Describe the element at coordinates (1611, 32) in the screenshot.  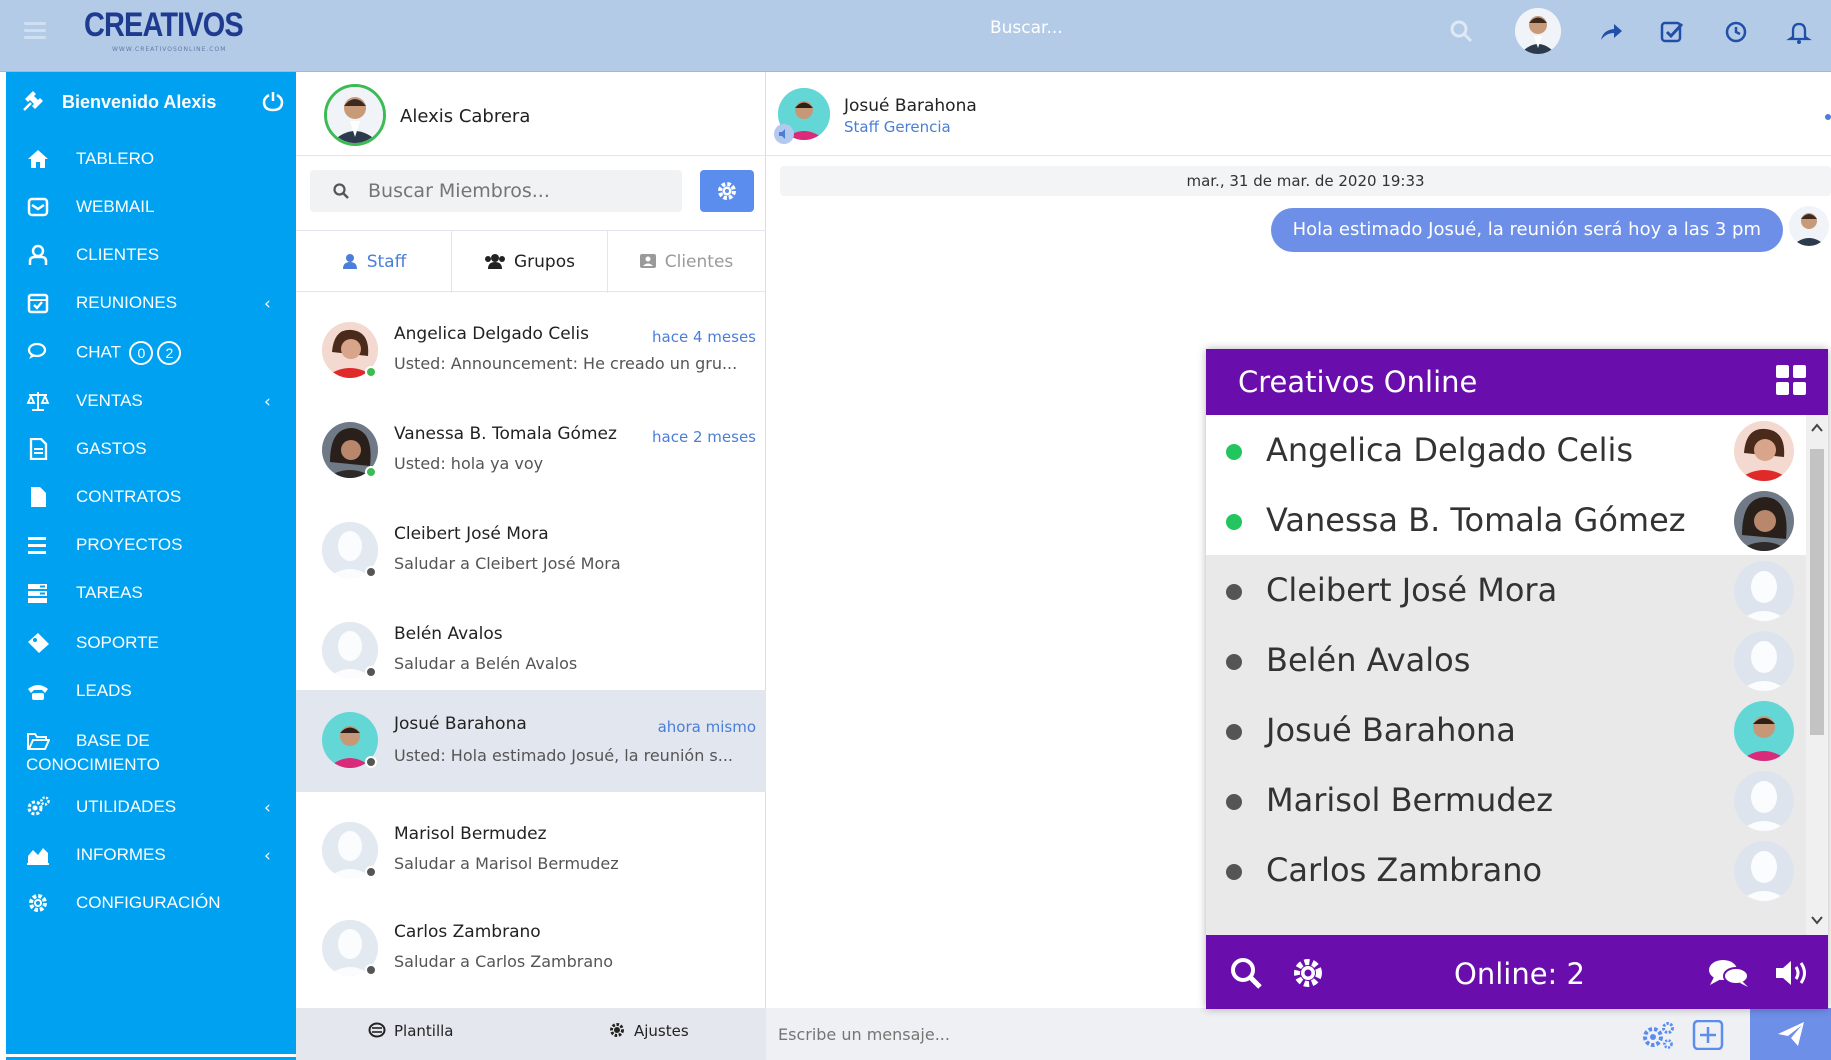
I see `share-icon` at that location.